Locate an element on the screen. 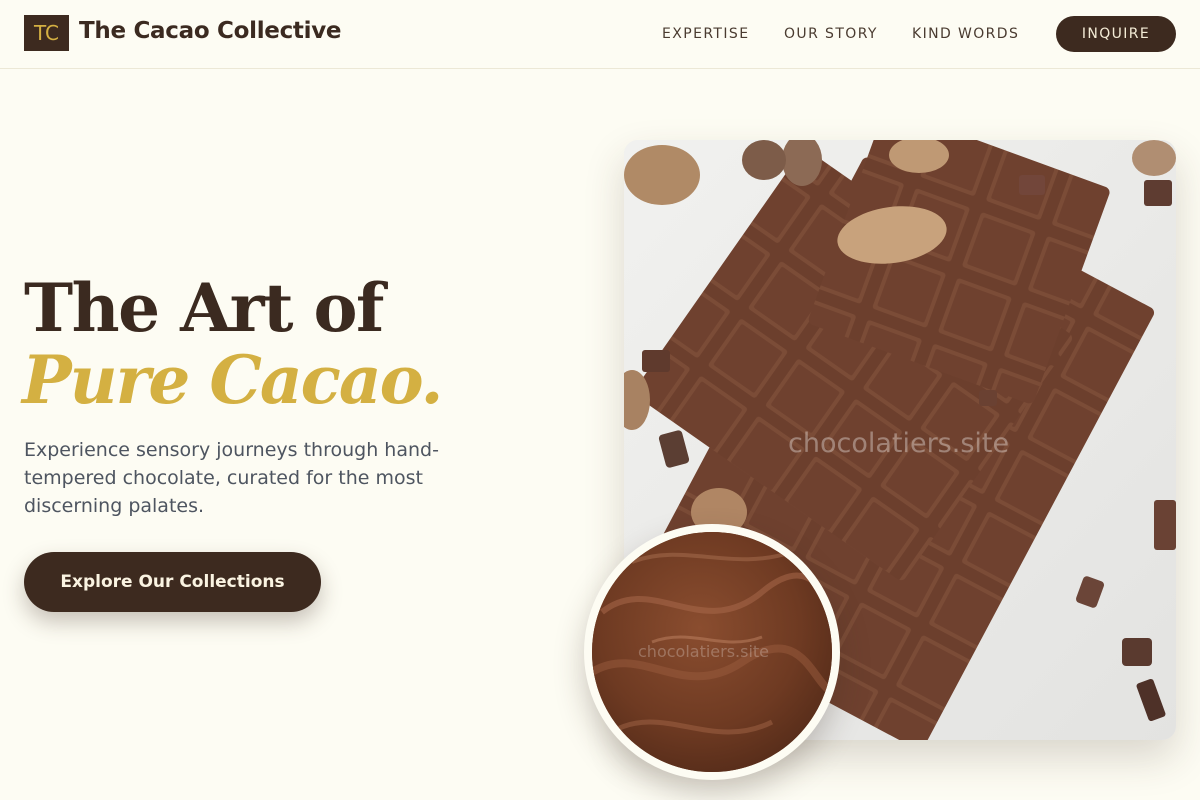 Image resolution: width=1200 pixels, height=800 pixels. nav-link-our-story: OUR STORY is located at coordinates (831, 34).